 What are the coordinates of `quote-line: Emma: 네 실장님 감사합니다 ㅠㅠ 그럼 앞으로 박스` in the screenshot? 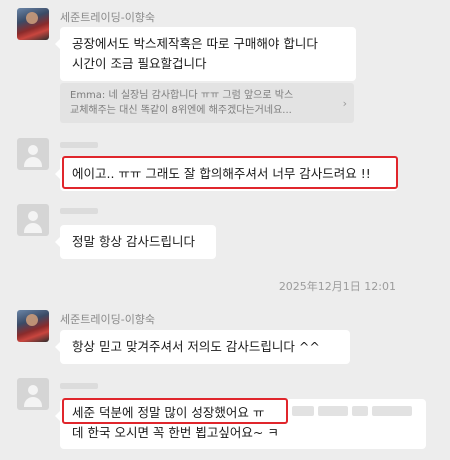 It's located at (182, 95).